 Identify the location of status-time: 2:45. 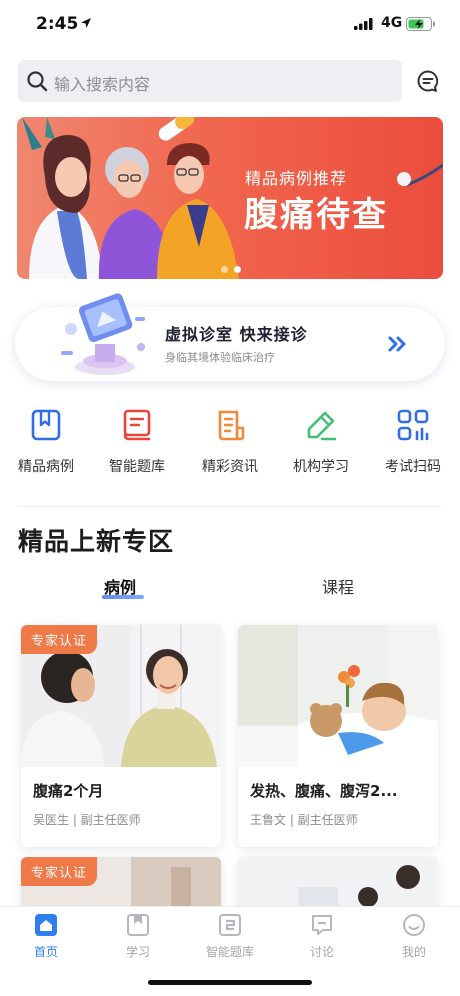
(57, 24).